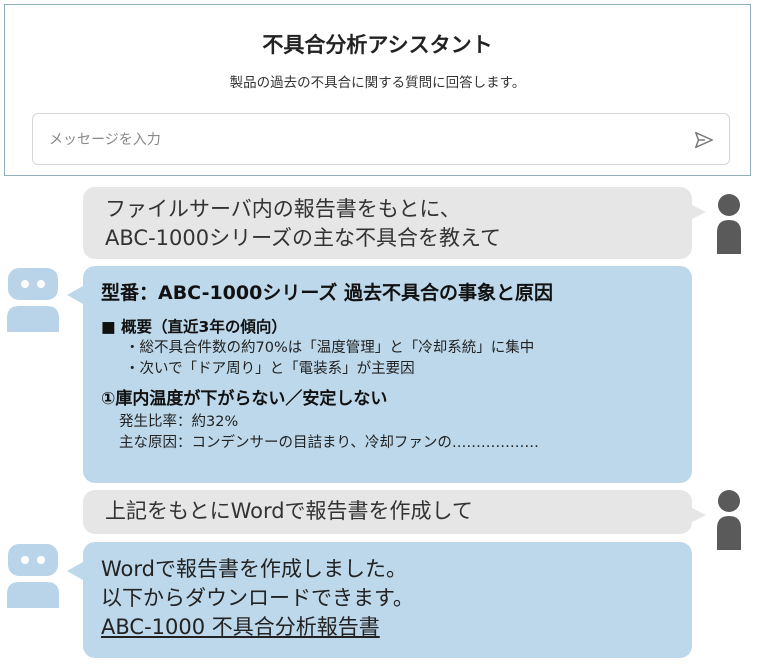 The height and width of the screenshot is (666, 758). I want to click on page-subtitle: 製品の過去の不具合に関する質問に回答します。, so click(377, 83).